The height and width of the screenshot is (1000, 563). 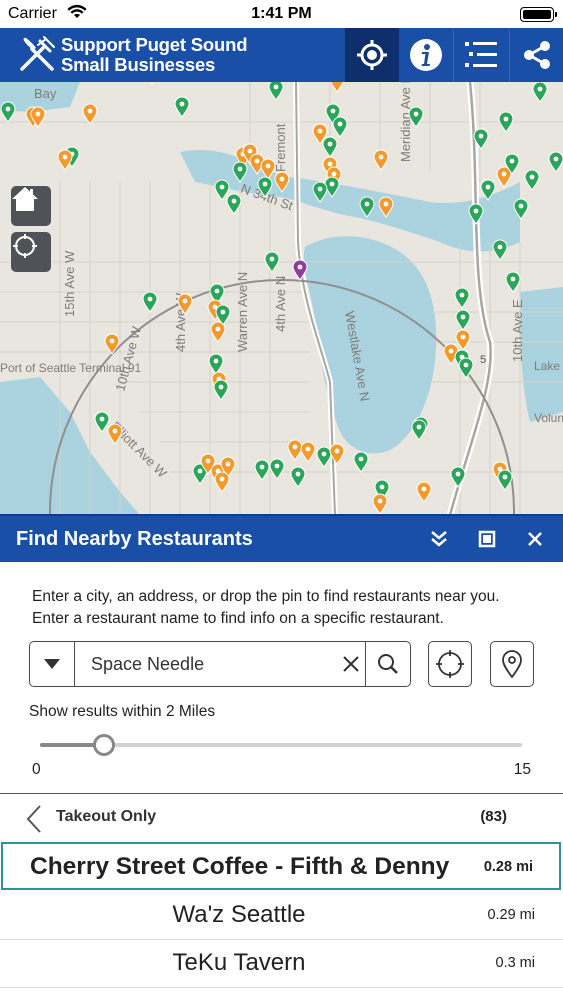 What do you see at coordinates (239, 914) in the screenshot?
I see `result-name: Wa'z Seattle` at bounding box center [239, 914].